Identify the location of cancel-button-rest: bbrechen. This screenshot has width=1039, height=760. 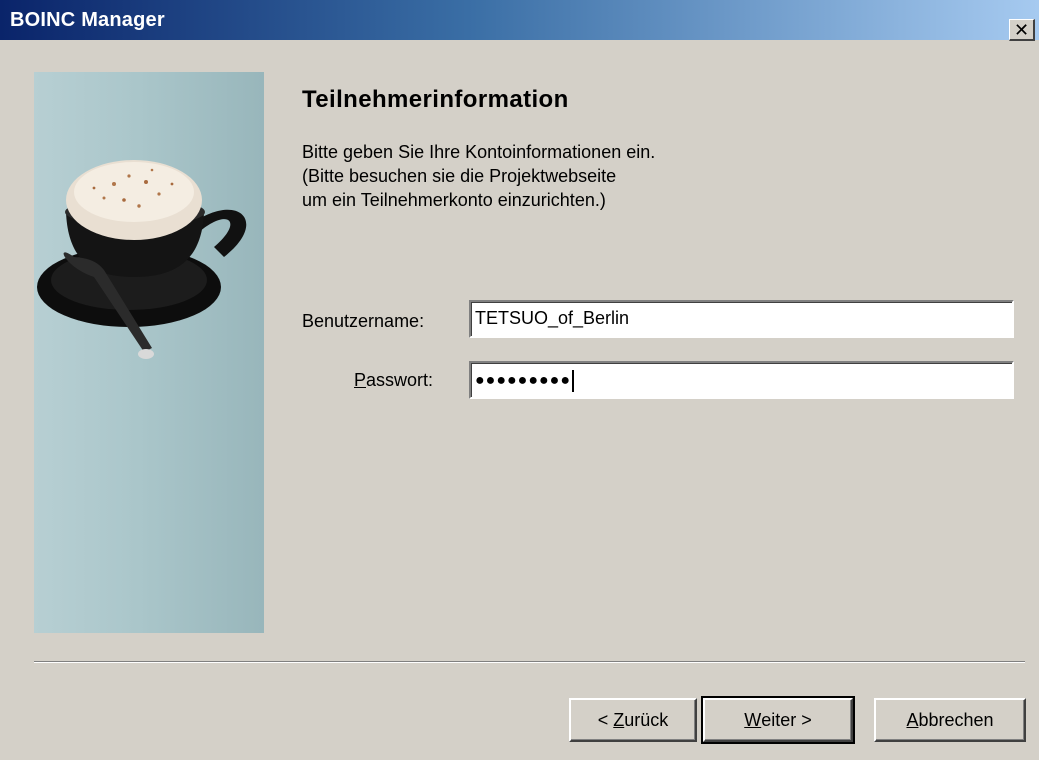
(956, 719).